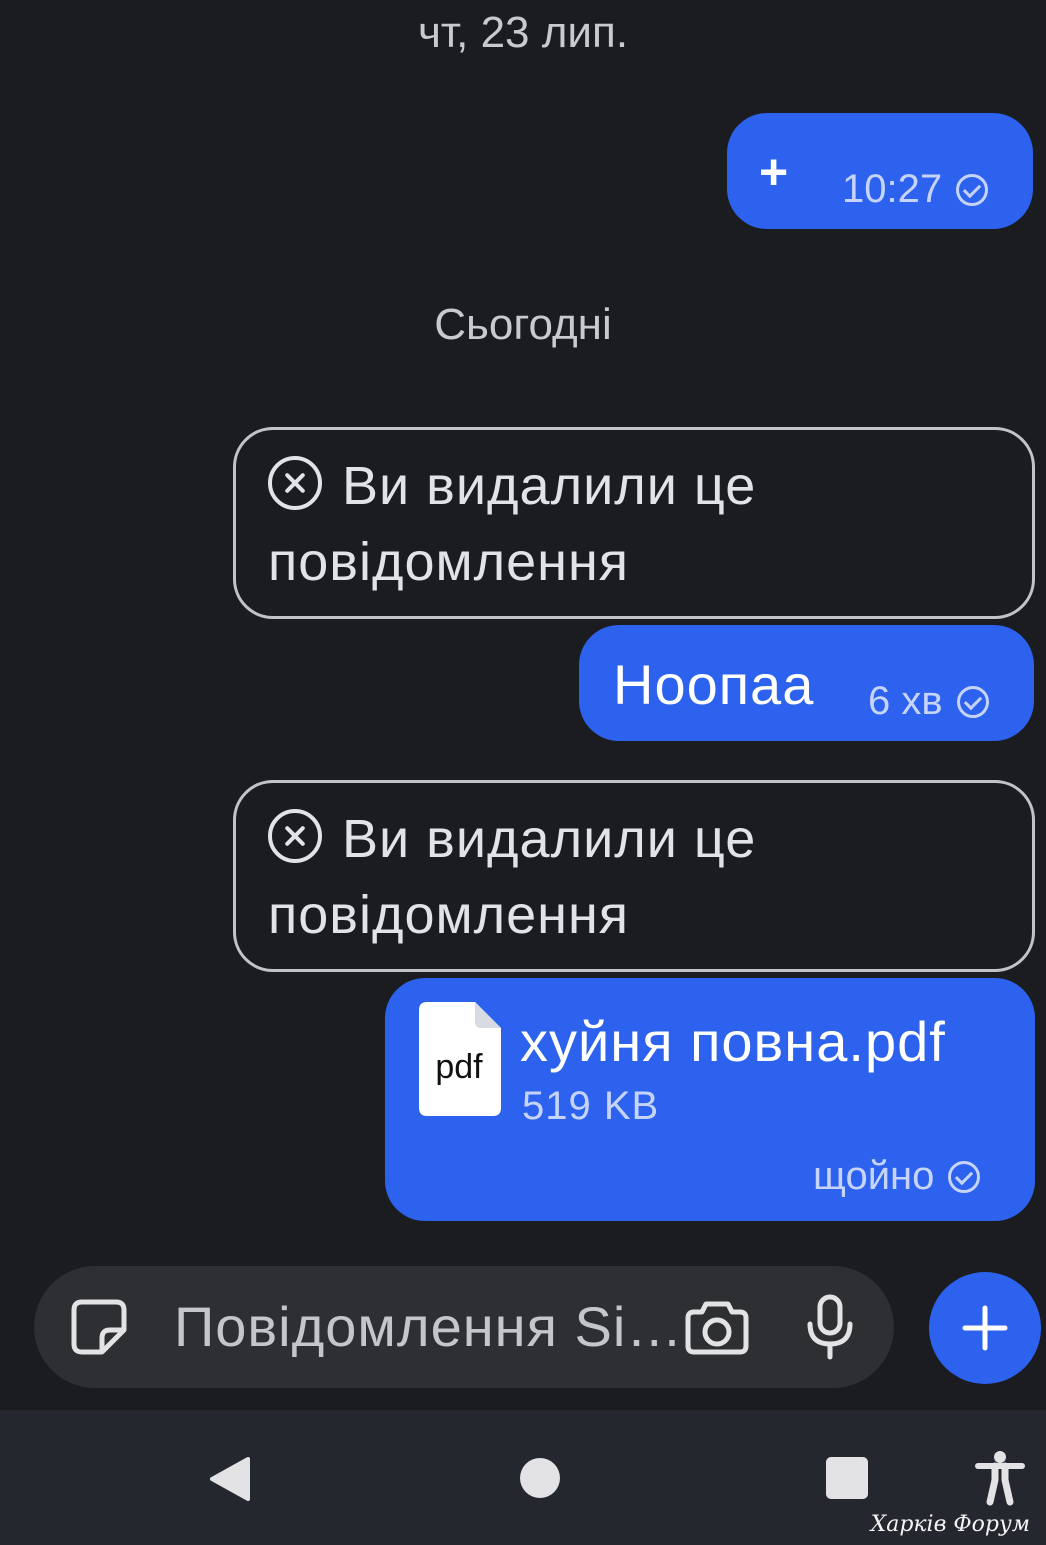 The image size is (1046, 1545). What do you see at coordinates (830, 1327) in the screenshot?
I see `microphone-icon` at bounding box center [830, 1327].